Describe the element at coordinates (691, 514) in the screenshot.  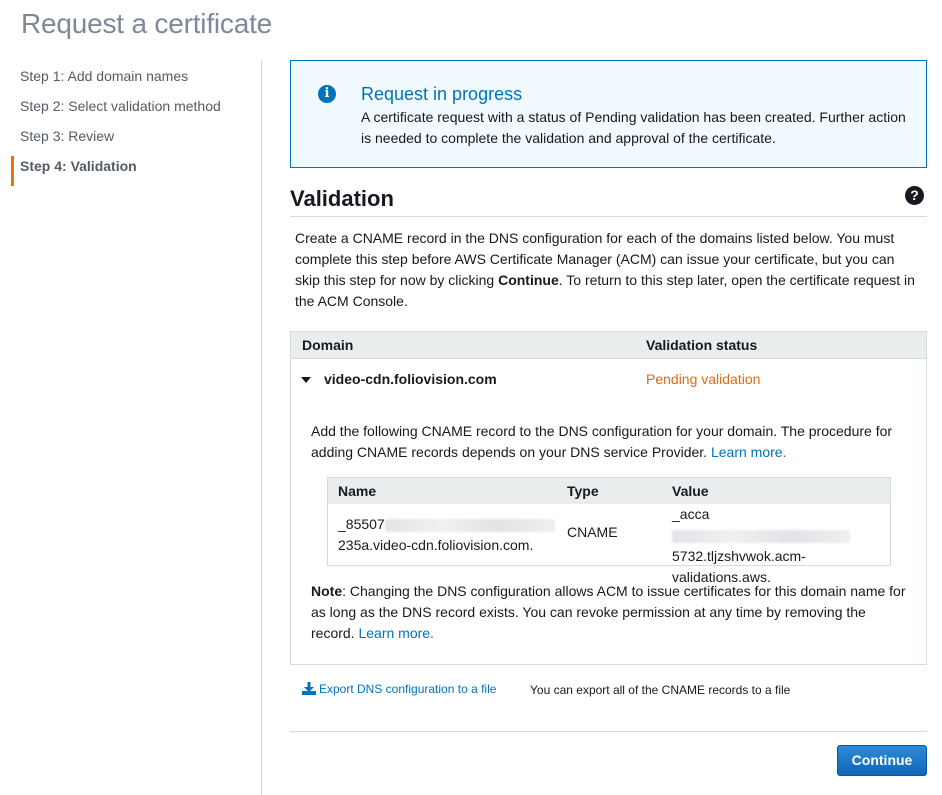
I see `cname-value-prefix: _acca` at that location.